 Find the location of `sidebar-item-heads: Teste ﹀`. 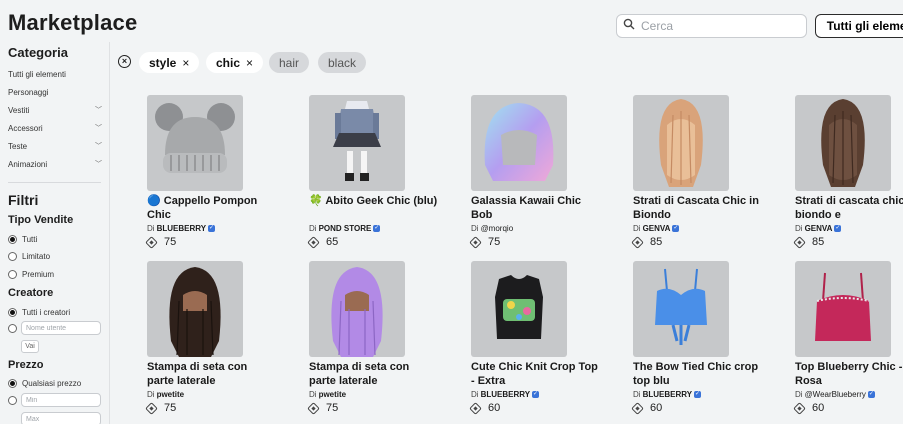

sidebar-item-heads: Teste ﹀ is located at coordinates (55, 146).